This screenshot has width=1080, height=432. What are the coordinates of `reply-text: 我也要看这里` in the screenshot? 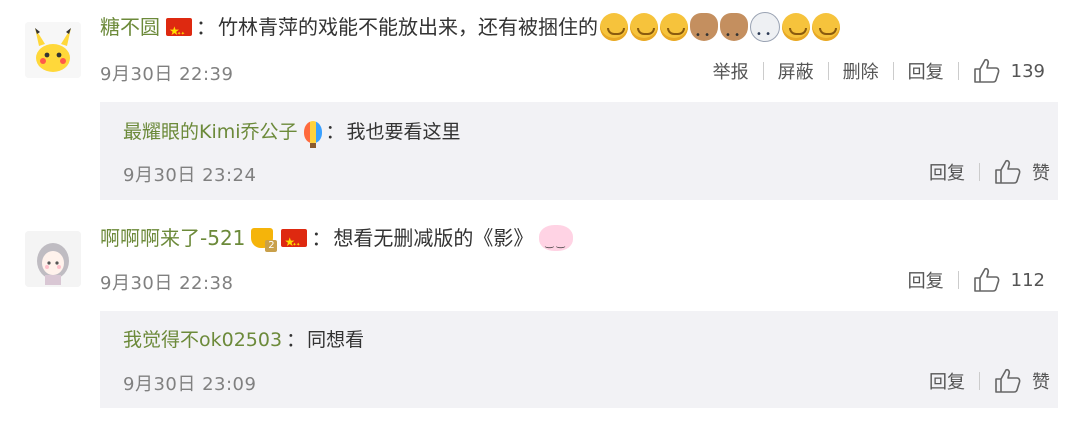 It's located at (403, 132).